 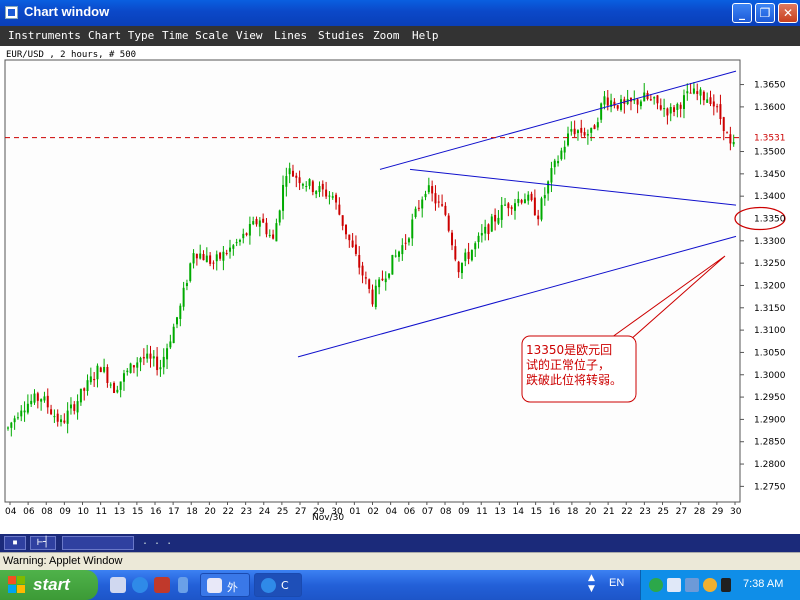 I want to click on y-tick-label-5: 1.3300, so click(x=770, y=242).